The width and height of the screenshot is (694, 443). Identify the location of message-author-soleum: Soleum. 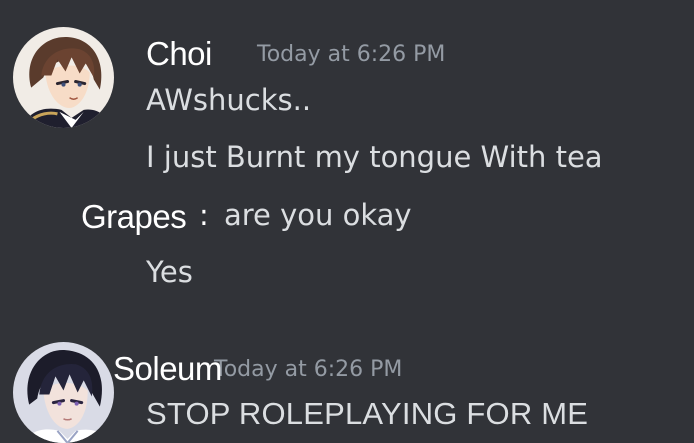
(167, 368).